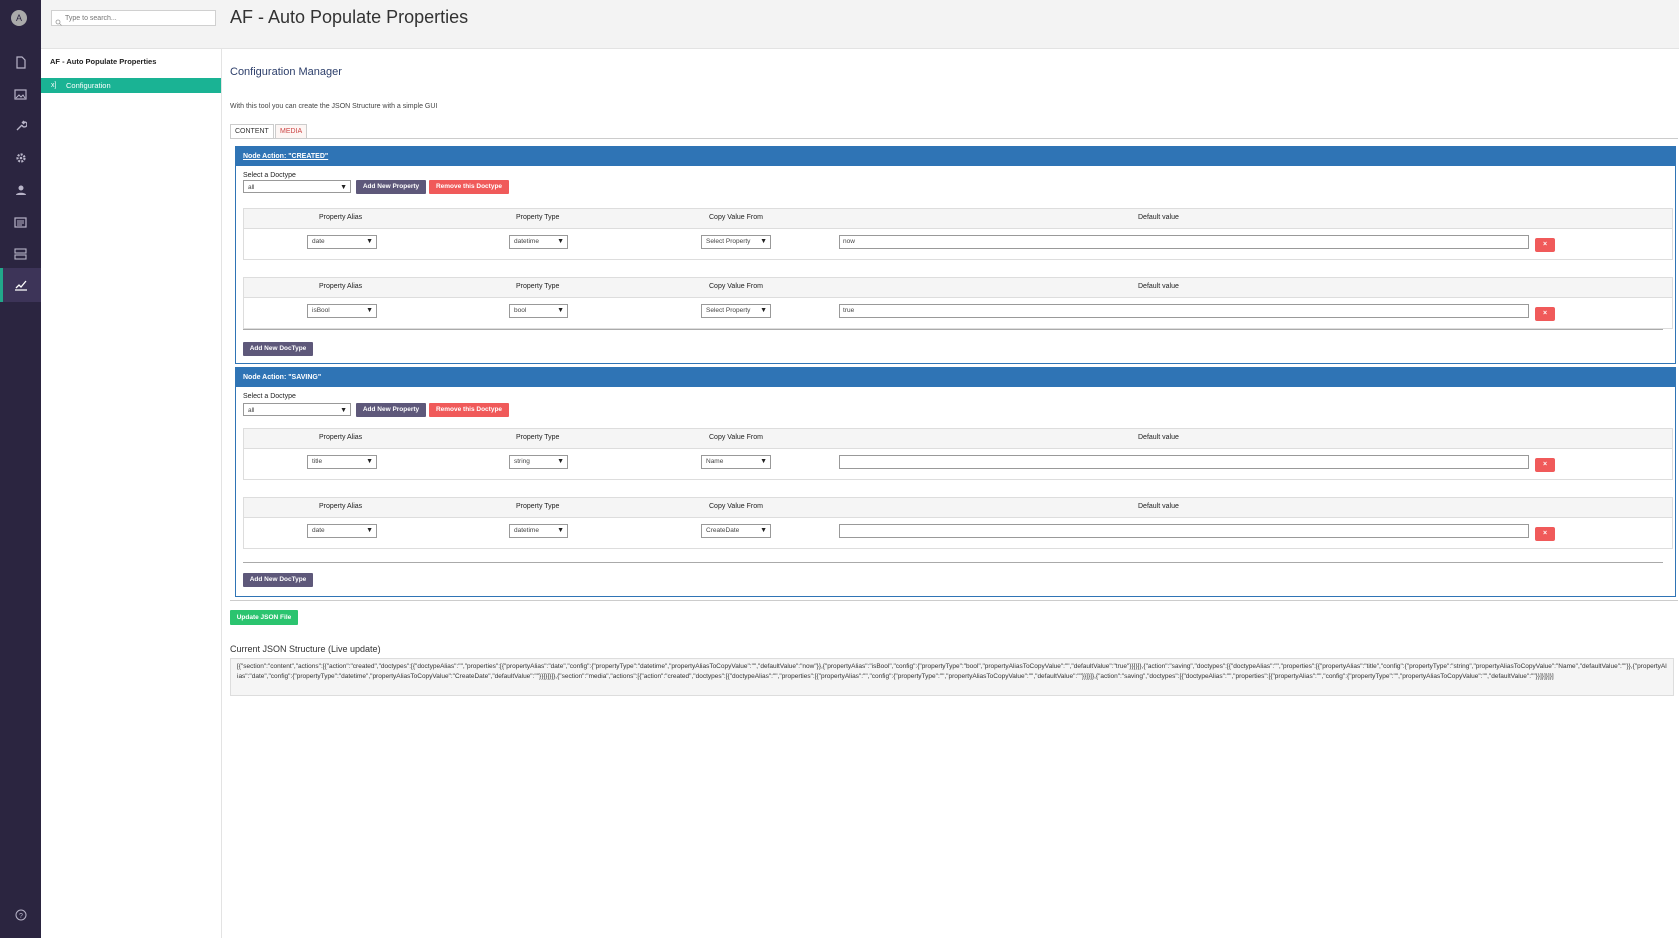 The image size is (1679, 938). What do you see at coordinates (252, 131) in the screenshot?
I see `tab-content: CONTENT` at bounding box center [252, 131].